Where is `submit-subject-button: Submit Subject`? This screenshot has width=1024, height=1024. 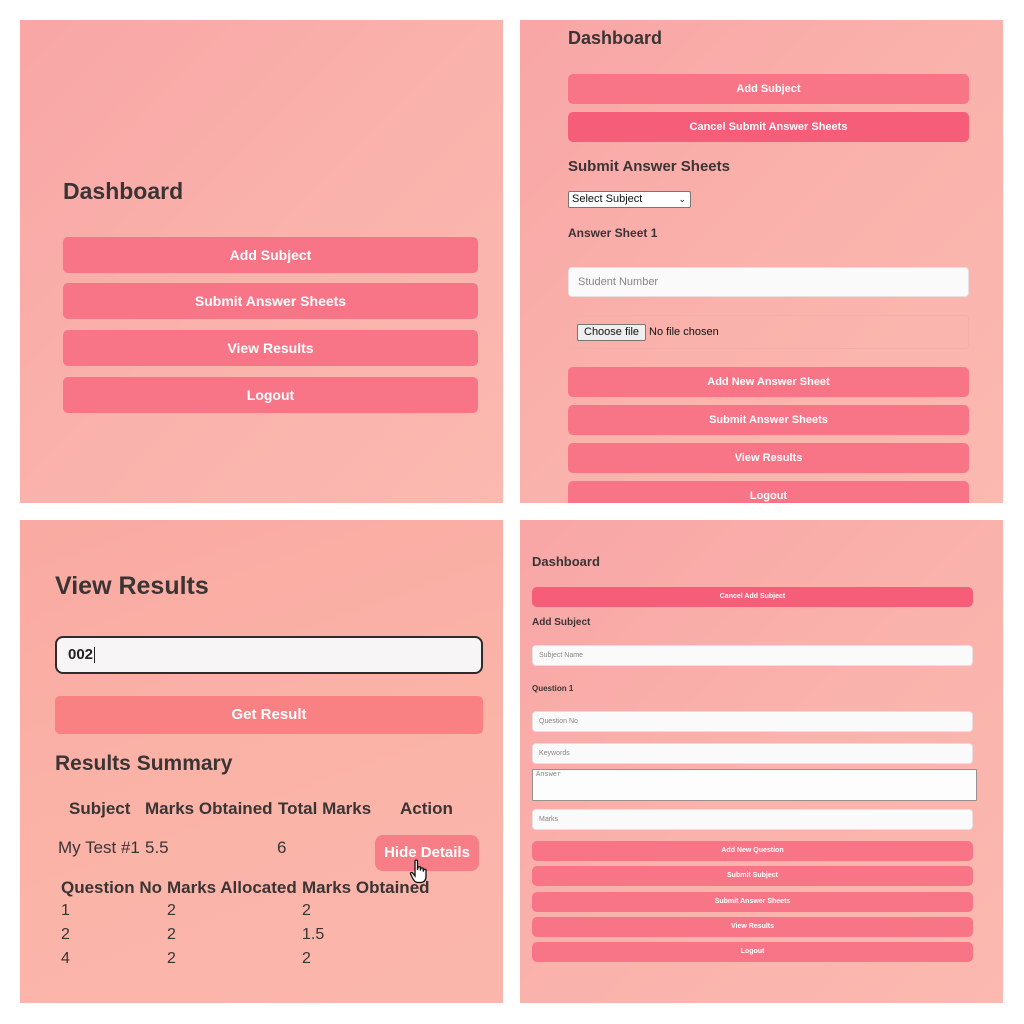
submit-subject-button: Submit Subject is located at coordinates (752, 876).